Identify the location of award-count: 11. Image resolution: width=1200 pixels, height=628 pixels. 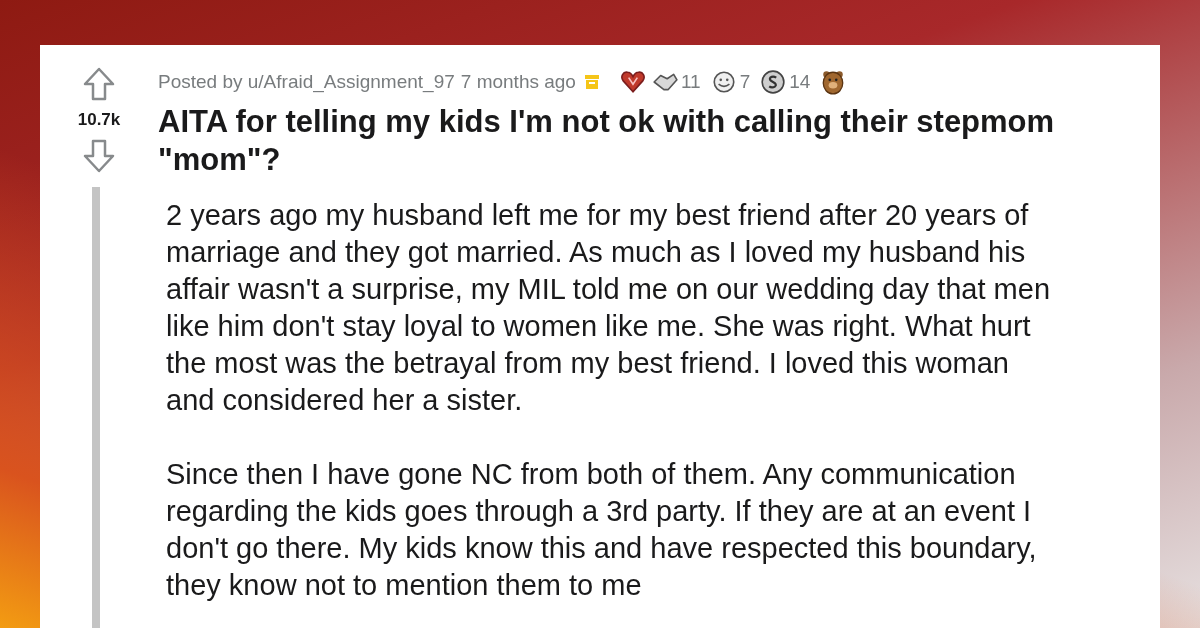
(690, 81).